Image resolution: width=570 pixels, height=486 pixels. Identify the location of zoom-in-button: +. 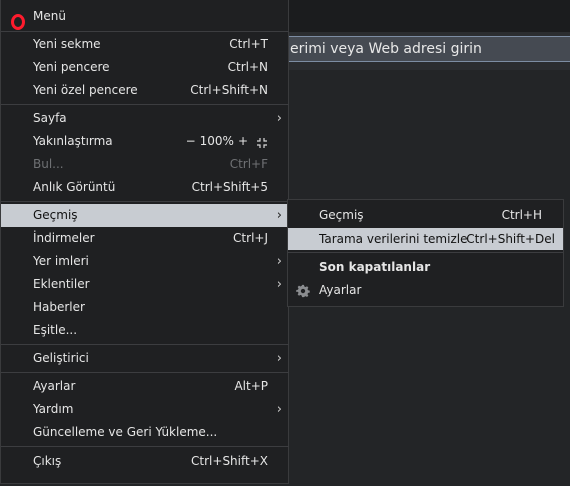
(243, 141).